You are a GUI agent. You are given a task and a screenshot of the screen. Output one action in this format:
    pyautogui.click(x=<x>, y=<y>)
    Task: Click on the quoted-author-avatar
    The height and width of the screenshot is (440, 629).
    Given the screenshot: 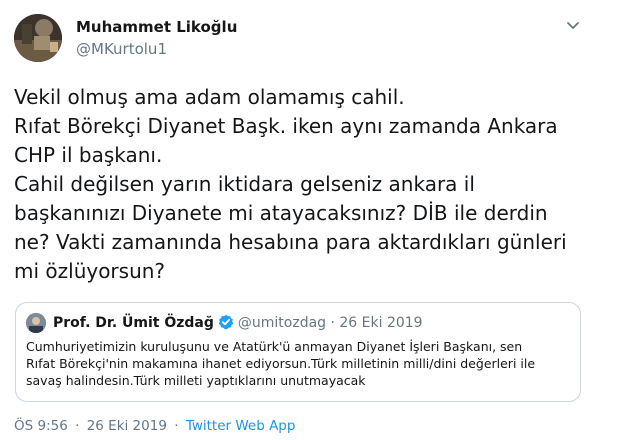 What is the action you would take?
    pyautogui.click(x=36, y=323)
    